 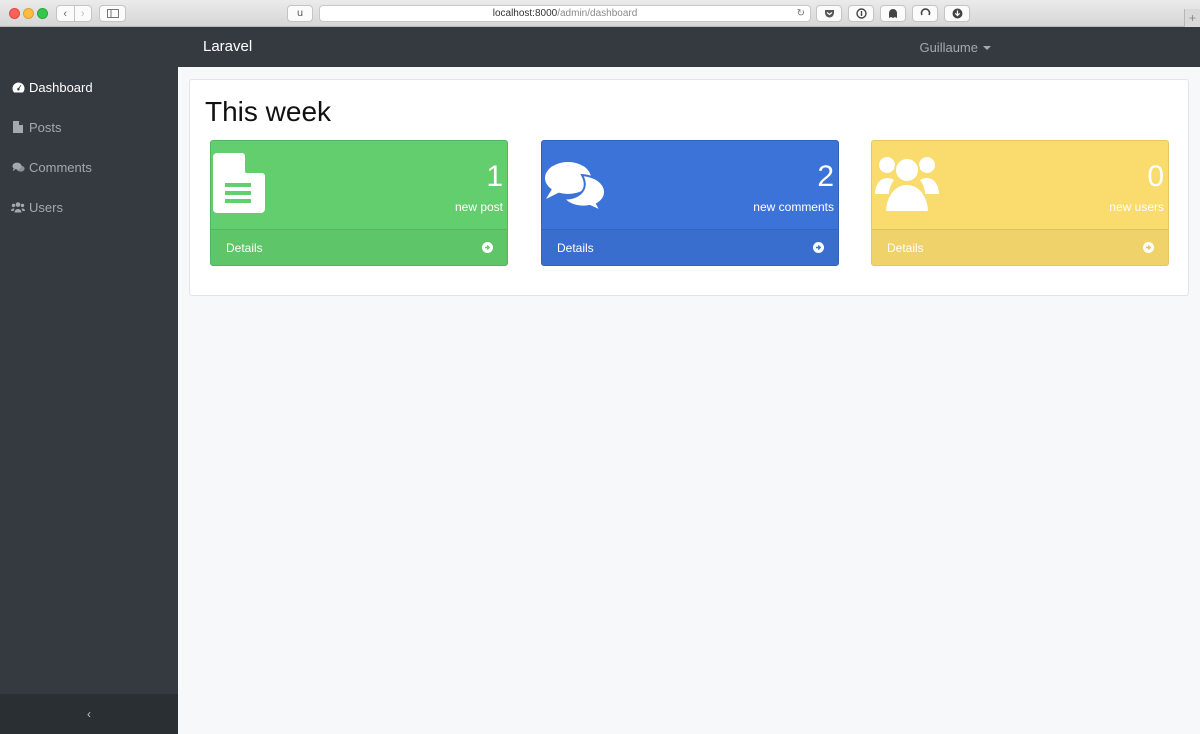 I want to click on new-tab-button: +, so click(x=1192, y=18).